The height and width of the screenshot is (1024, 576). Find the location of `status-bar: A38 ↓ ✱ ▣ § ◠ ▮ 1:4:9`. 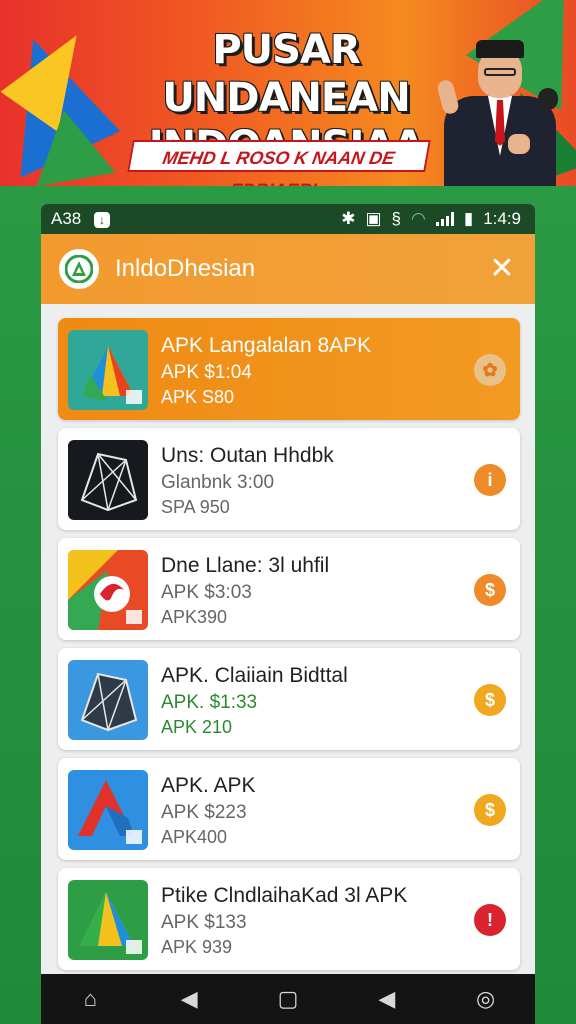

status-bar: A38 ↓ ✱ ▣ § ◠ ▮ 1:4:9 is located at coordinates (288, 219).